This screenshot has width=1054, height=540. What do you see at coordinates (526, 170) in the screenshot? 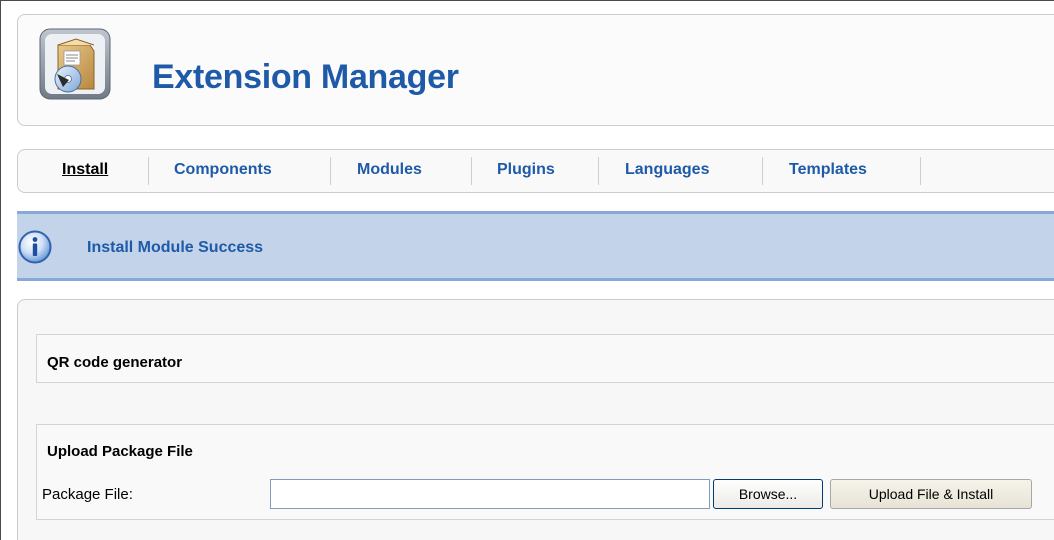
I see `tab-plugins: Plugins` at bounding box center [526, 170].